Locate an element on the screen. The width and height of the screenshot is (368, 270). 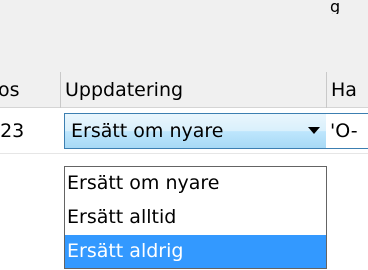
dropdown-option-ersatt-aldrig: Ersätt aldrig is located at coordinates (195, 251).